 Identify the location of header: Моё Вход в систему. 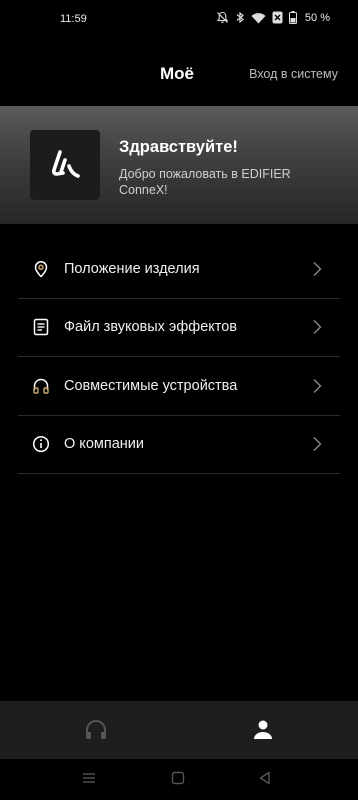
(179, 74).